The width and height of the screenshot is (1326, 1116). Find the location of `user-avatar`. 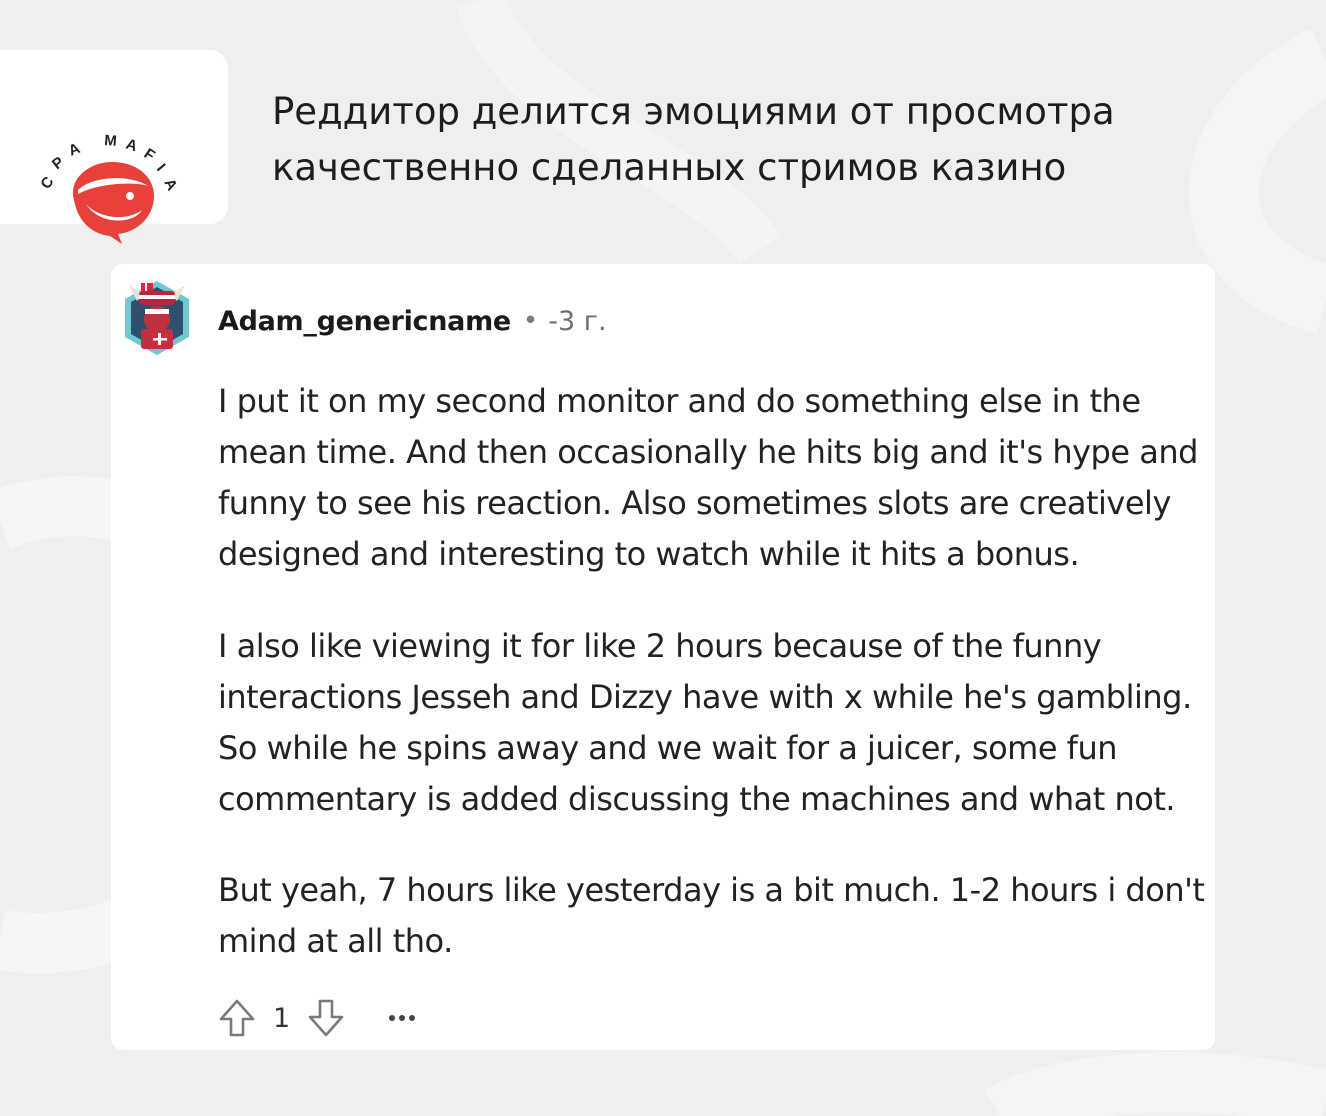

user-avatar is located at coordinates (157, 315).